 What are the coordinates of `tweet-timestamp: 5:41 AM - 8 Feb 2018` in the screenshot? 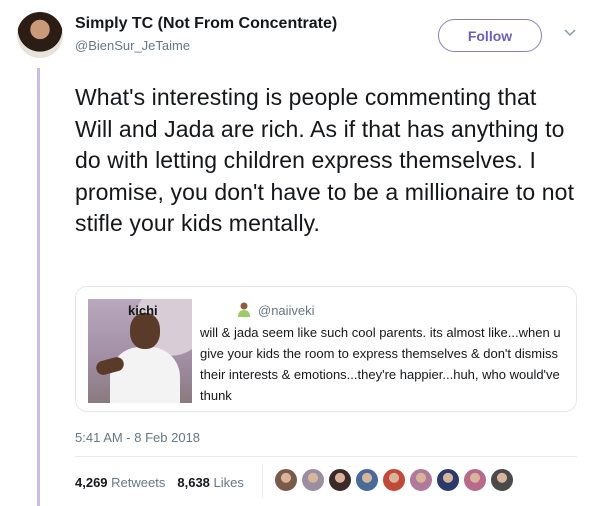 It's located at (137, 437).